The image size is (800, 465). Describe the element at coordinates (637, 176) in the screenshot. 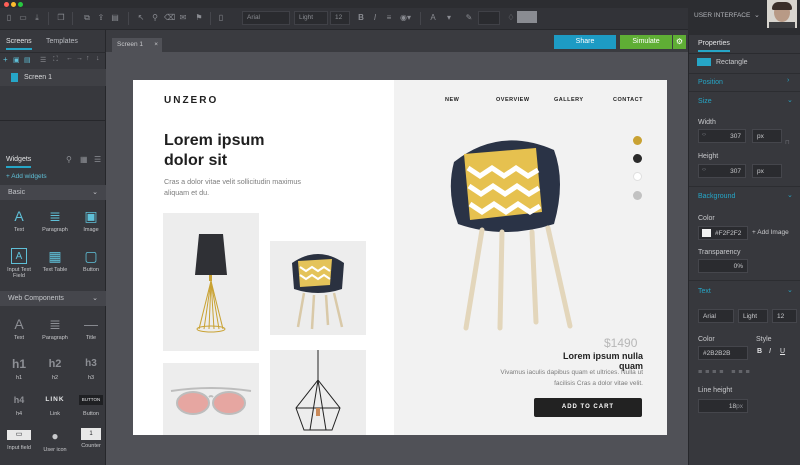

I see `swatch-white` at that location.